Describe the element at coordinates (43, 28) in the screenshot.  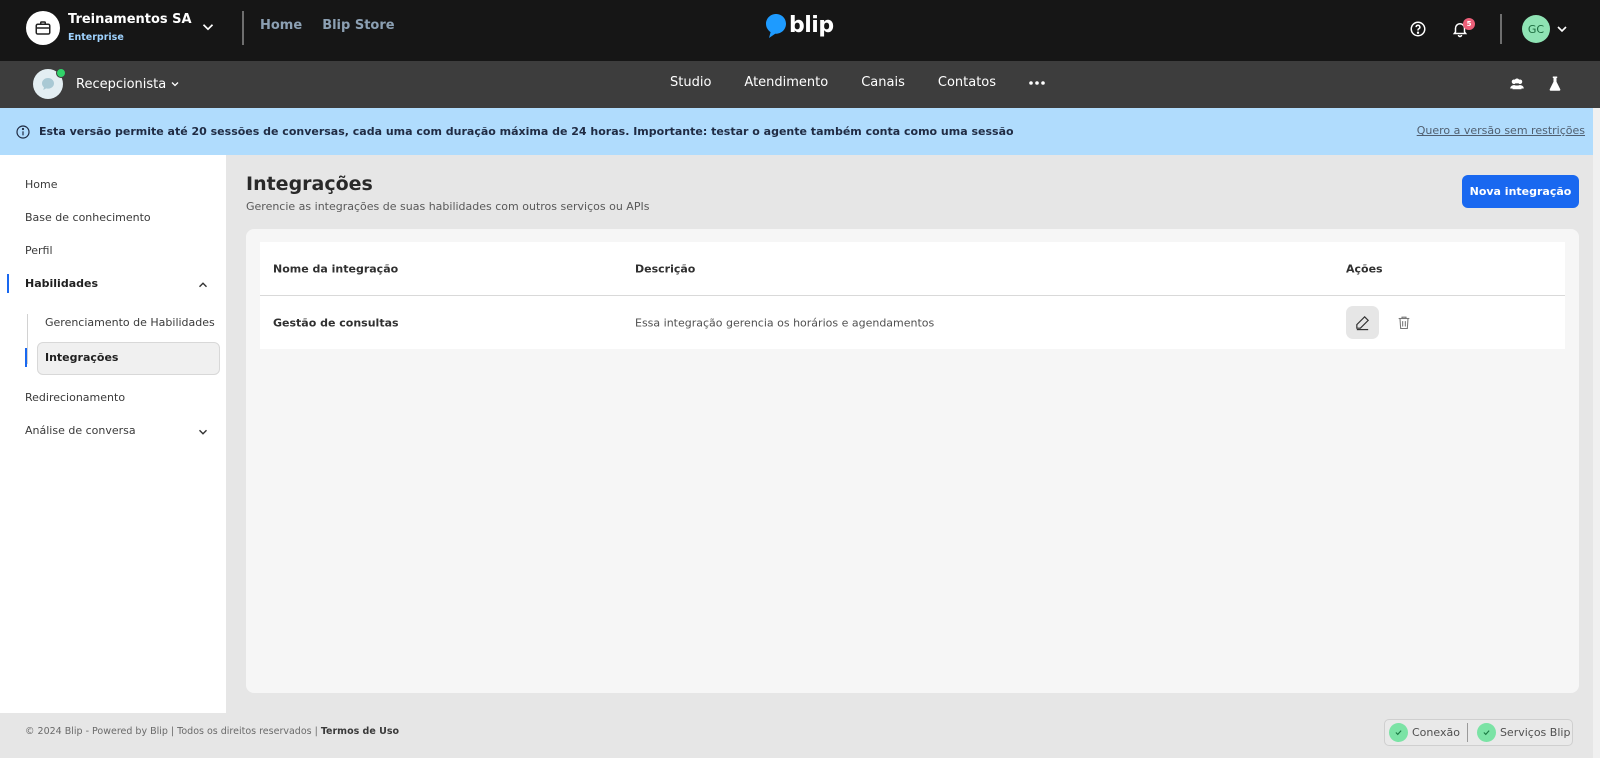
I see `briefcase-icon` at that location.